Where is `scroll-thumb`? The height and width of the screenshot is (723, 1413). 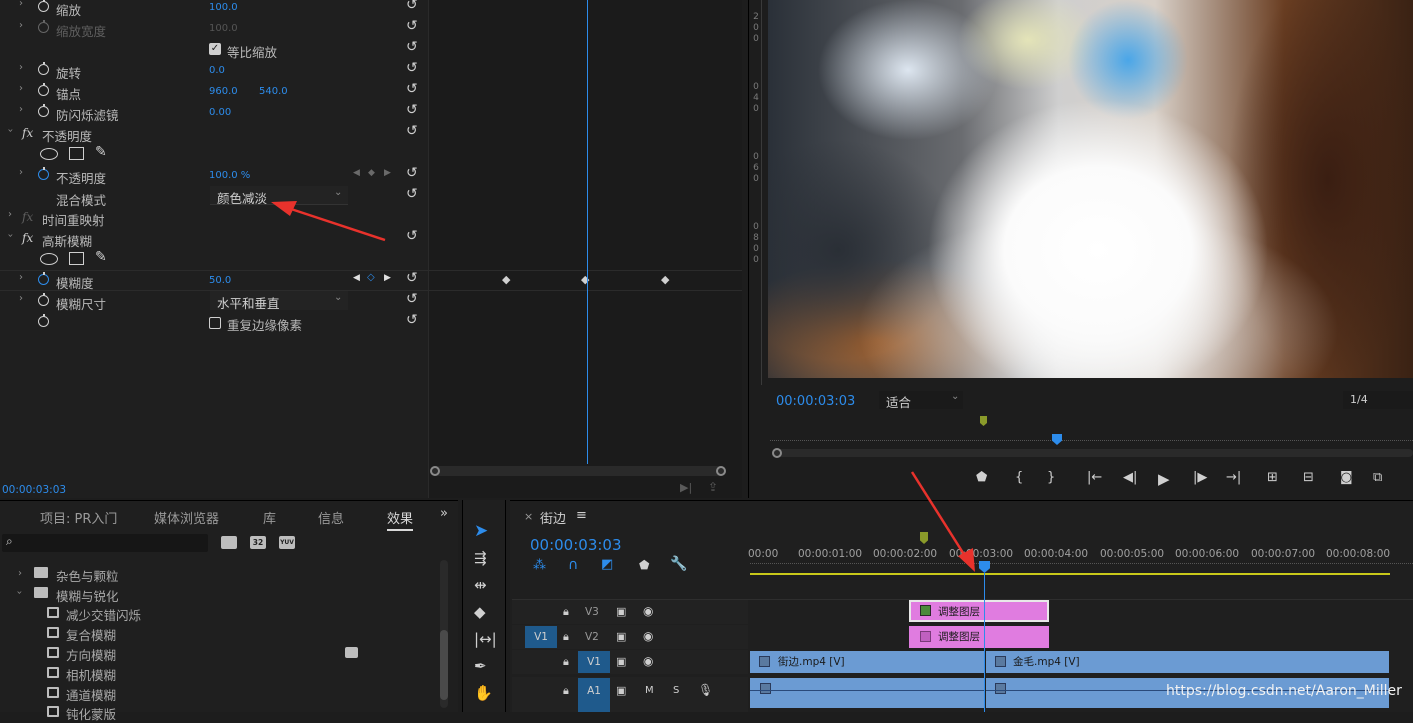 scroll-thumb is located at coordinates (444, 665).